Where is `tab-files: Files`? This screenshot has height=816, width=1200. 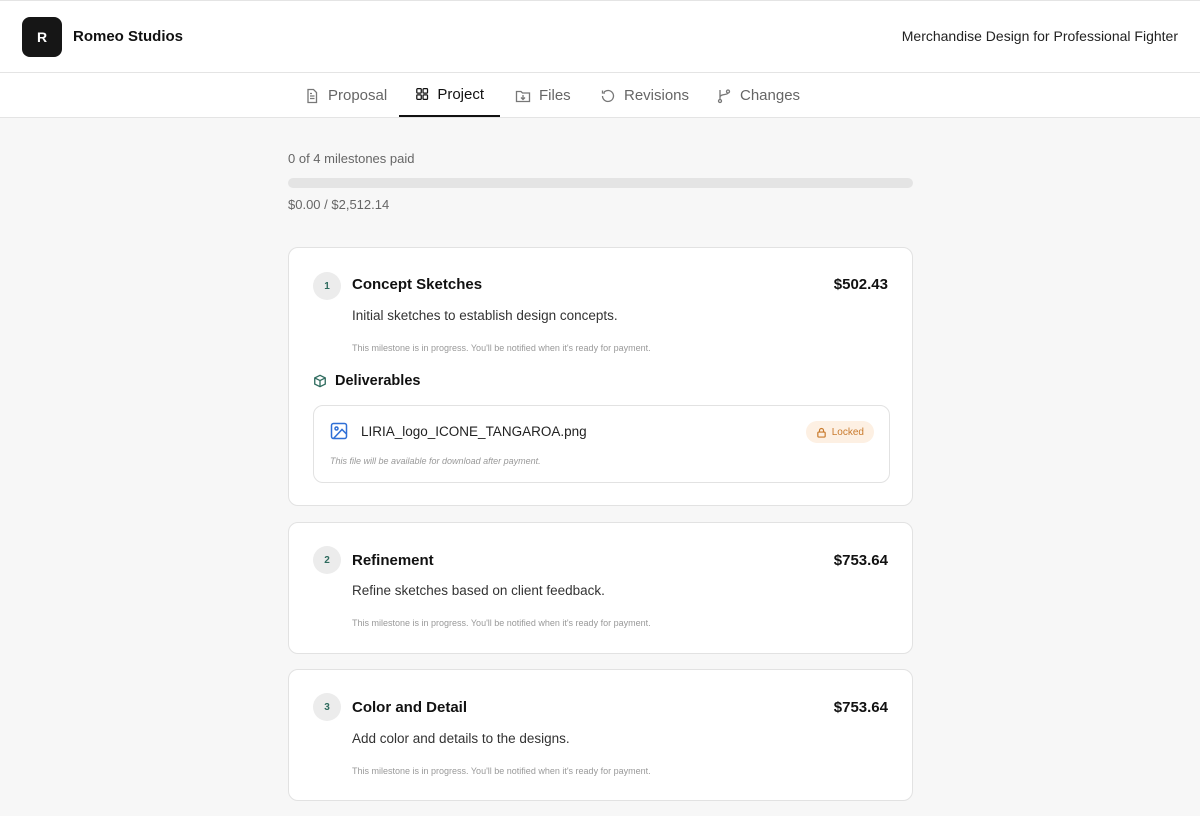 tab-files: Files is located at coordinates (543, 95).